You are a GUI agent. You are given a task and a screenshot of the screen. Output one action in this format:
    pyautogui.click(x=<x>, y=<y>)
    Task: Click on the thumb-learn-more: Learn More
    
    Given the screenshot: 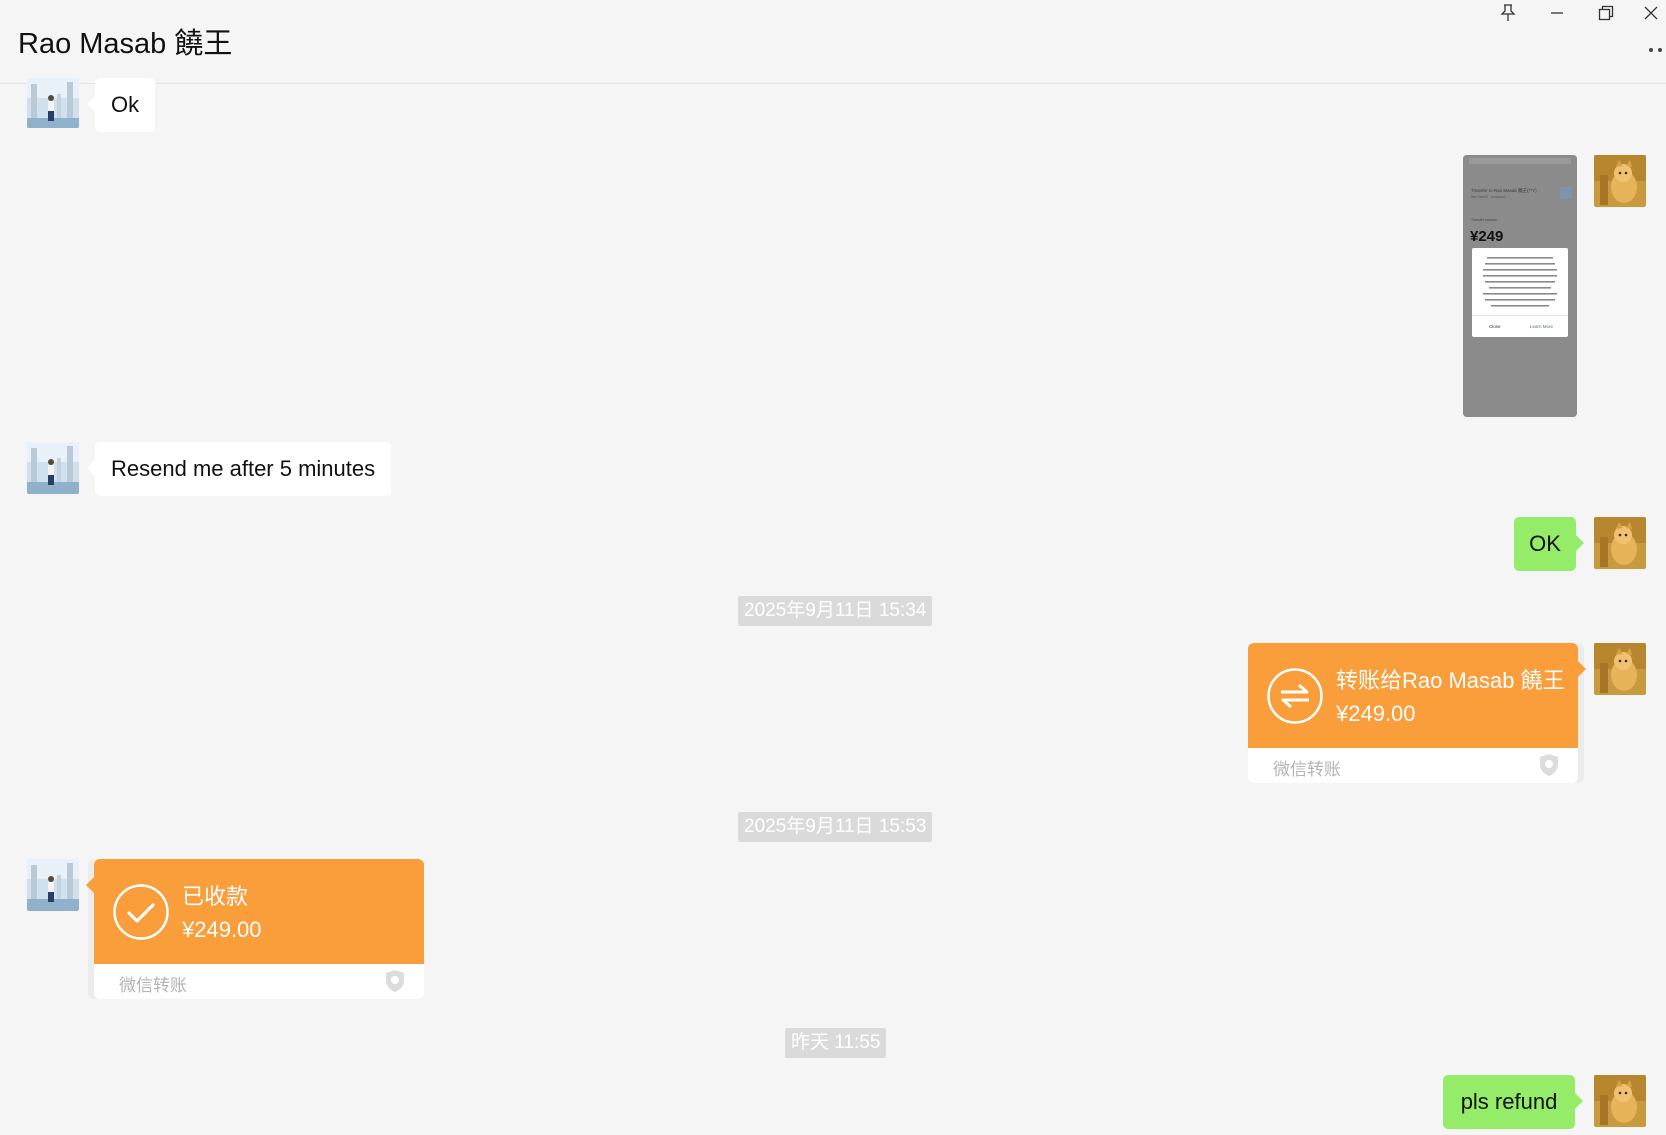 What is the action you would take?
    pyautogui.click(x=1542, y=326)
    